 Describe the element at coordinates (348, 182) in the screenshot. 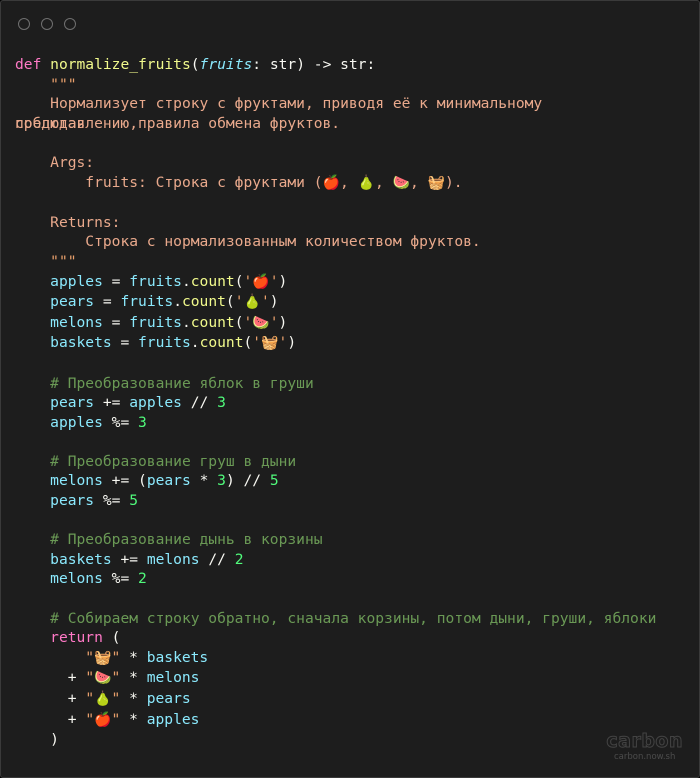

I see `args-sep-1: ,` at that location.